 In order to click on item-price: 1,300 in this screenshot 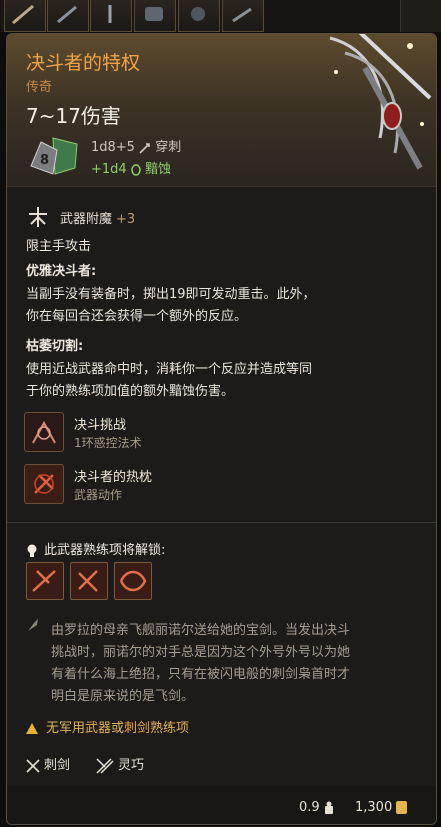, I will do `click(381, 807)`.